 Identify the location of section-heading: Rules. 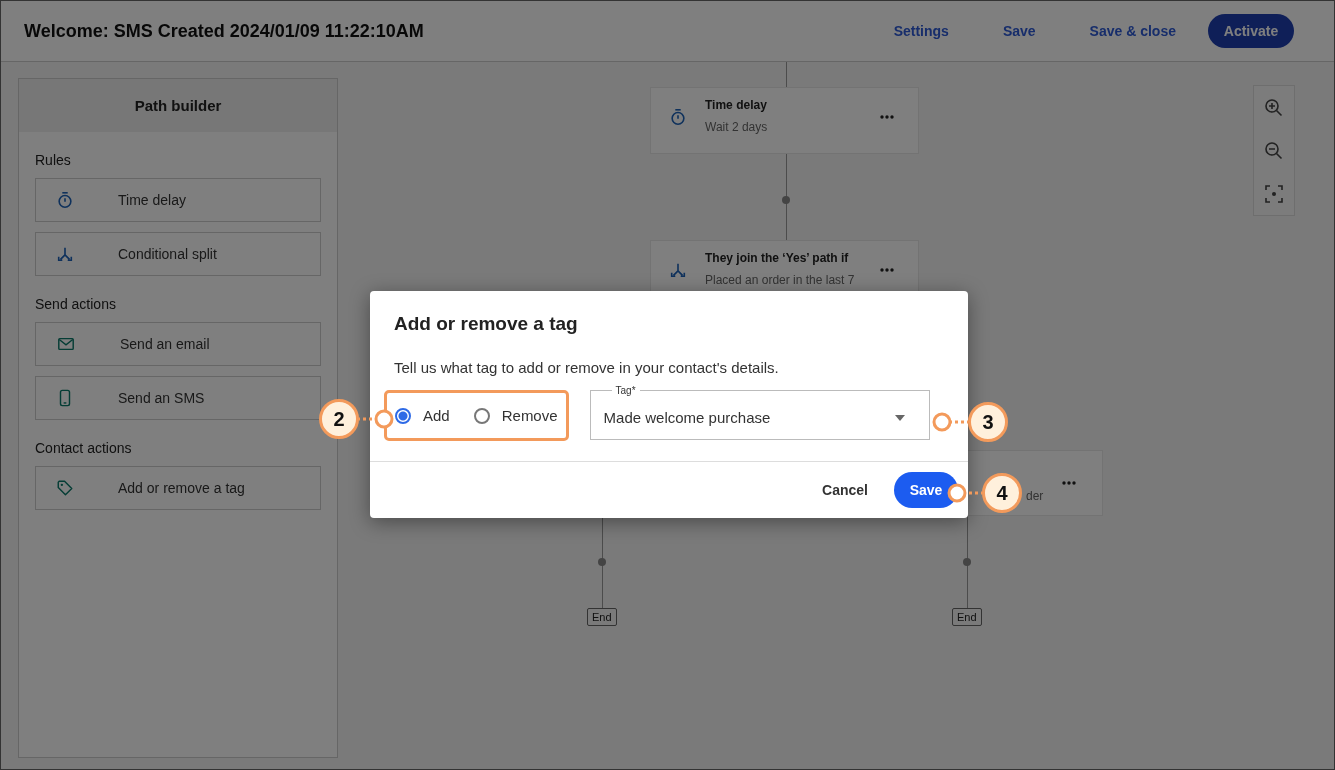
(53, 160).